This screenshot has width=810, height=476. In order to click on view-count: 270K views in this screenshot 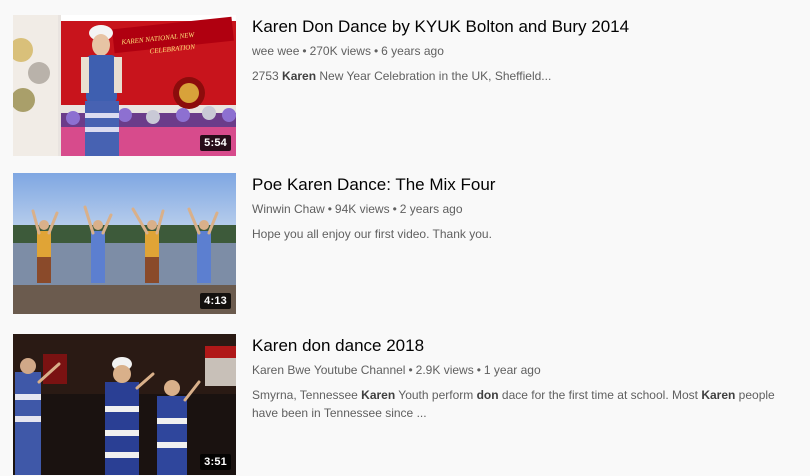, I will do `click(340, 51)`.